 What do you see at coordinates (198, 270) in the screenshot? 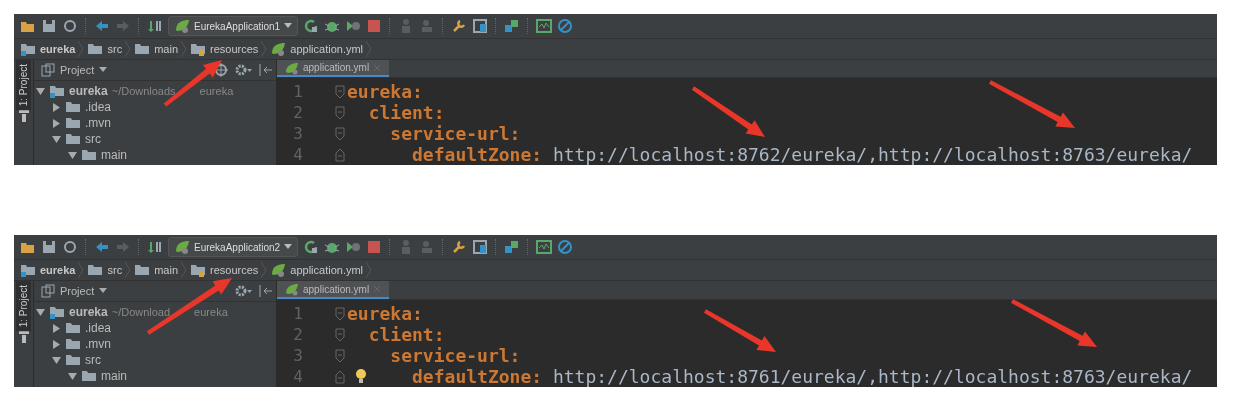
I see `resources-folder-icon` at bounding box center [198, 270].